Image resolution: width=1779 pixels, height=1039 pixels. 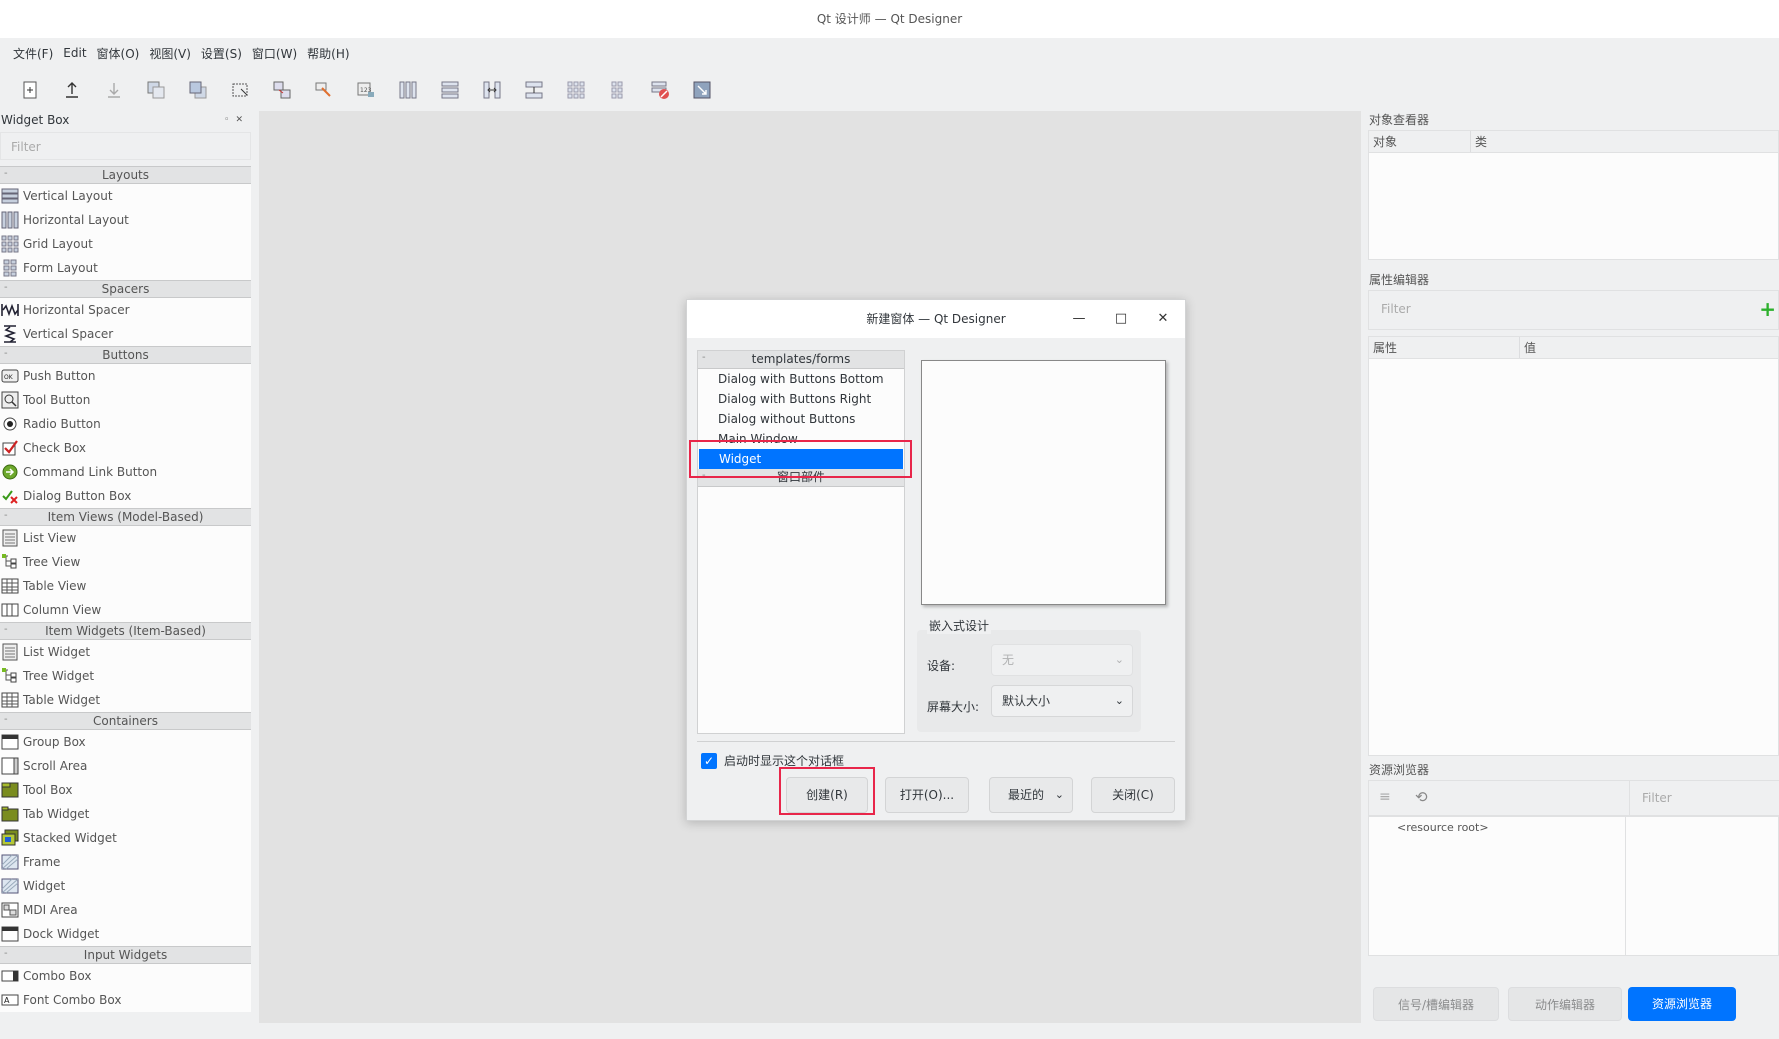 I want to click on widget-item: Combo Box, so click(x=125, y=976).